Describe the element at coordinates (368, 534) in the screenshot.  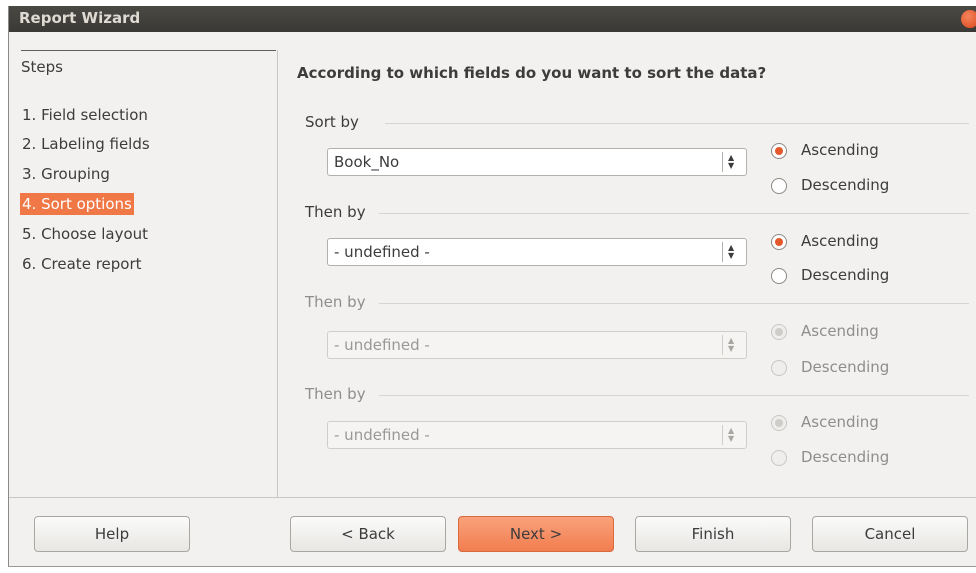
I see `back-button: < Back` at that location.